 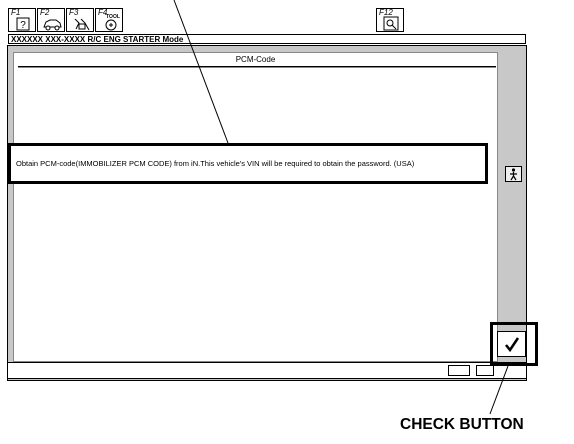 What do you see at coordinates (499, 390) in the screenshot?
I see `check-leader-line` at bounding box center [499, 390].